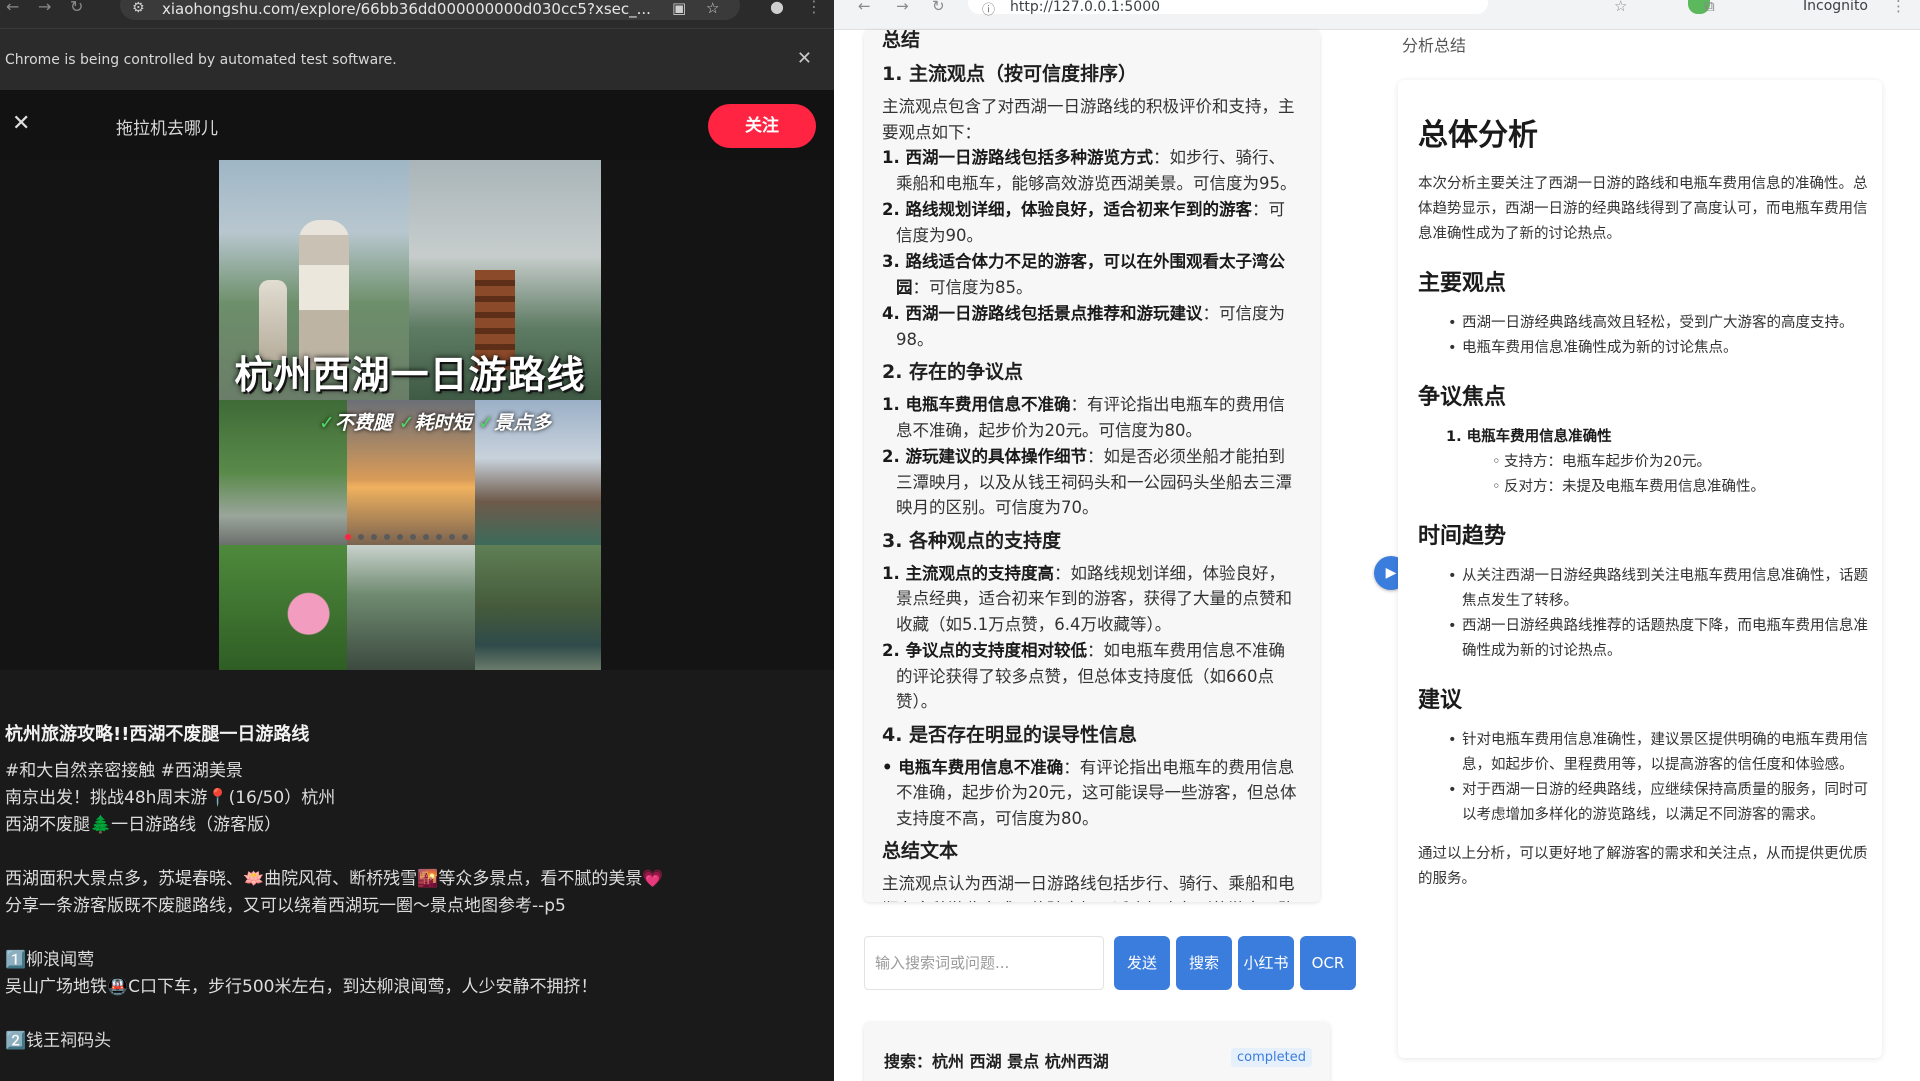  What do you see at coordinates (1266, 963) in the screenshot?
I see `xiaohongshu-button: 小红书` at bounding box center [1266, 963].